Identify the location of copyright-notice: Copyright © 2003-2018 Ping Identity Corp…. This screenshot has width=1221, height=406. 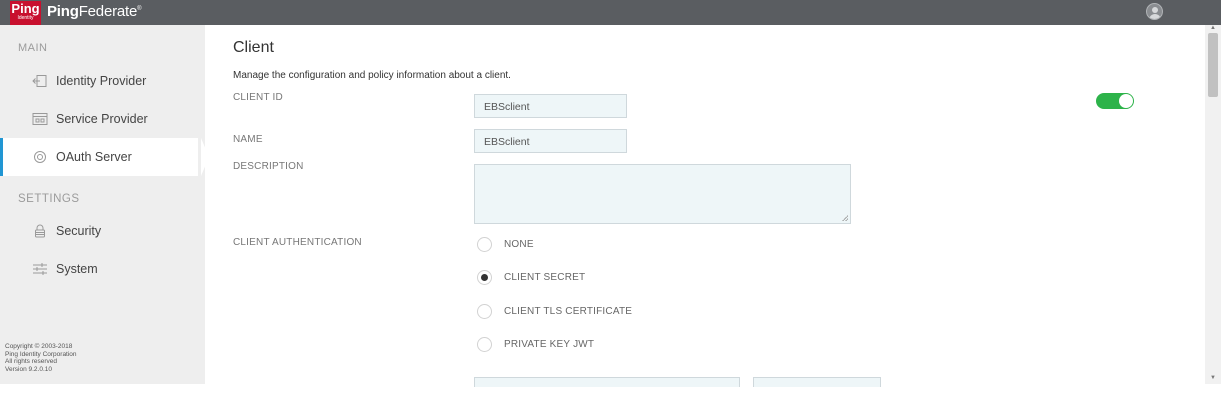
(41, 358).